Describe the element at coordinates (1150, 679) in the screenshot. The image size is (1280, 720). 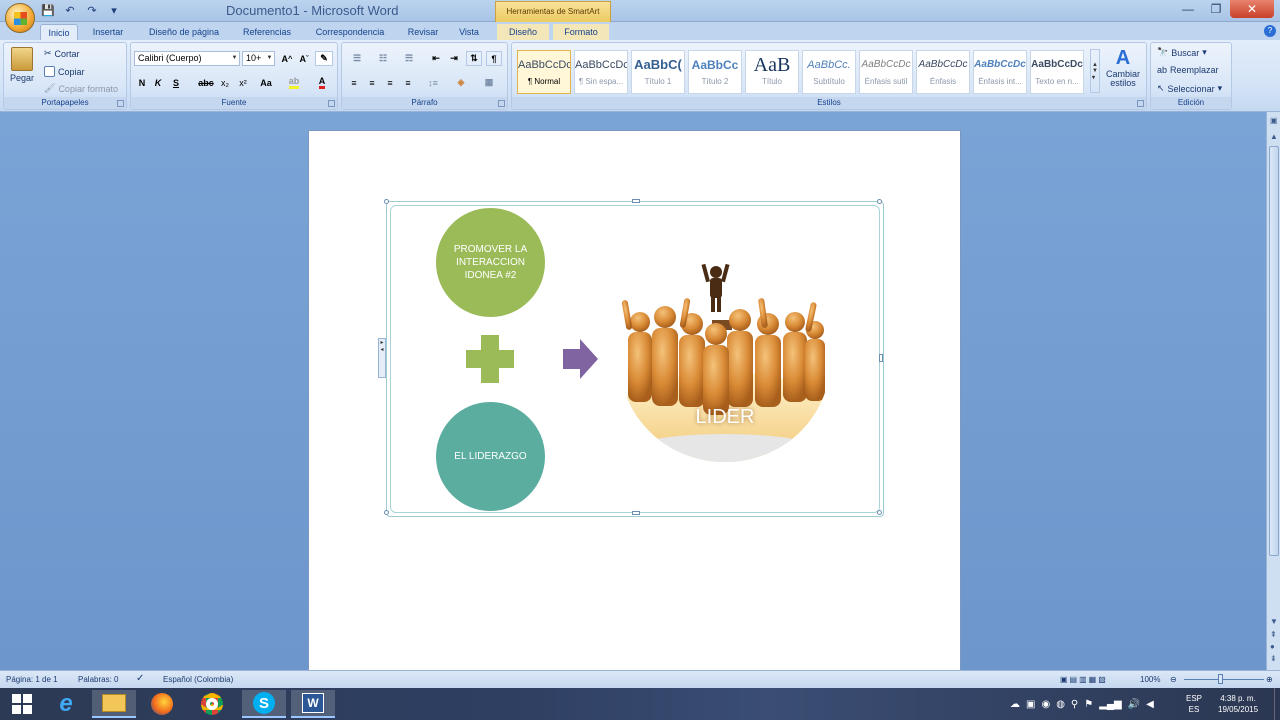
I see `zoom-level: 100%` at that location.